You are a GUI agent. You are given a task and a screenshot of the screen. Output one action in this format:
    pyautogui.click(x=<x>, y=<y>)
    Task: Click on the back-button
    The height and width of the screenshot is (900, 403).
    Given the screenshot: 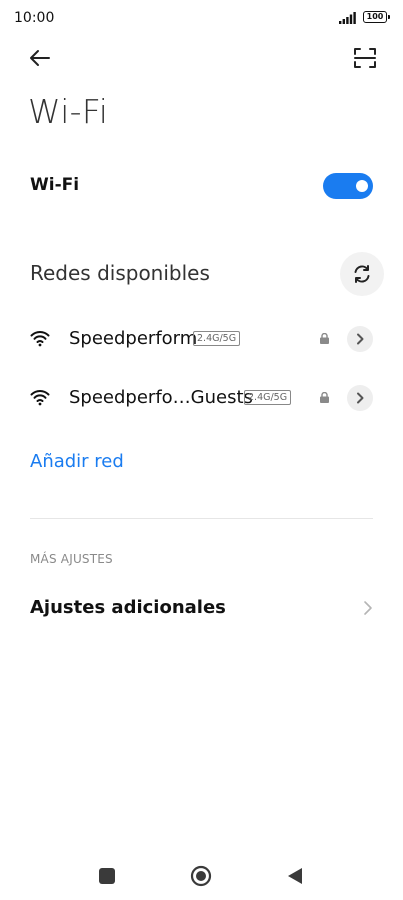 What is the action you would take?
    pyautogui.click(x=40, y=58)
    